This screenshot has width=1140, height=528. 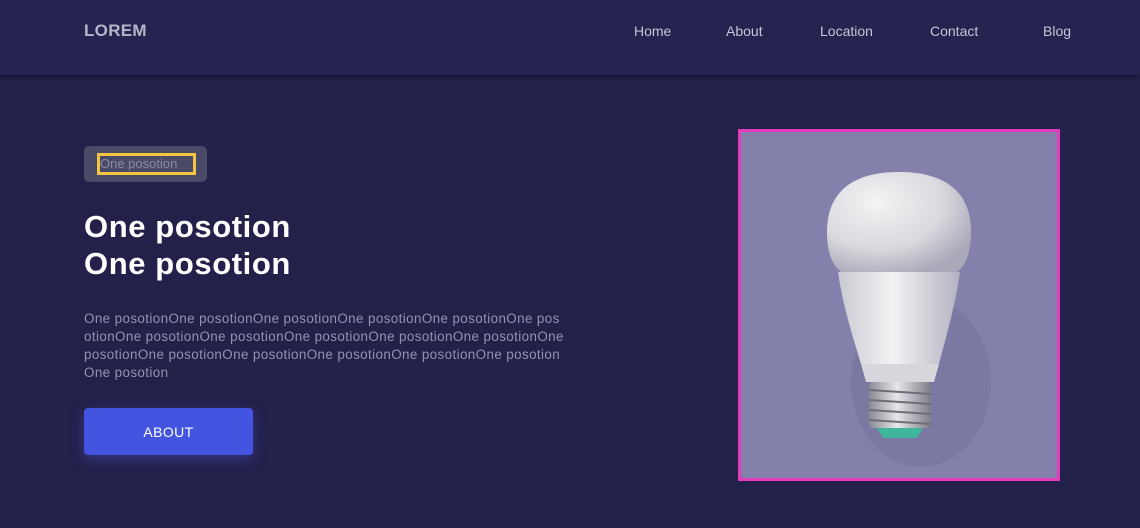 What do you see at coordinates (168, 431) in the screenshot?
I see `about-button: ABOUT` at bounding box center [168, 431].